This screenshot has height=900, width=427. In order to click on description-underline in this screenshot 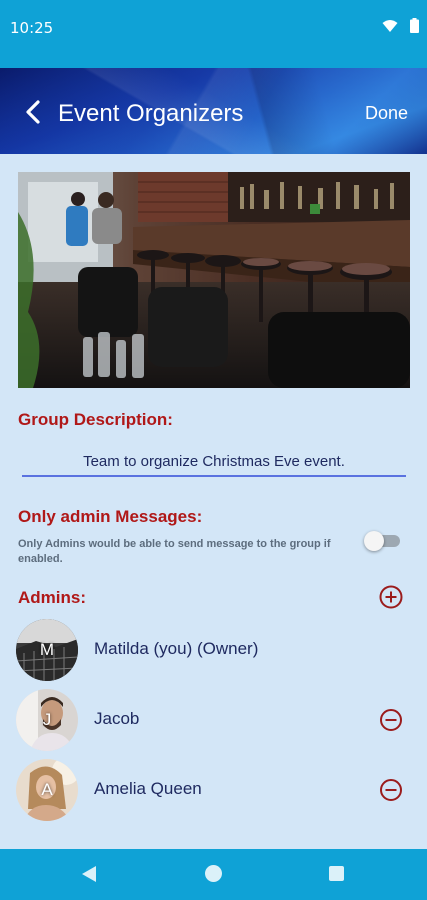, I will do `click(214, 476)`.